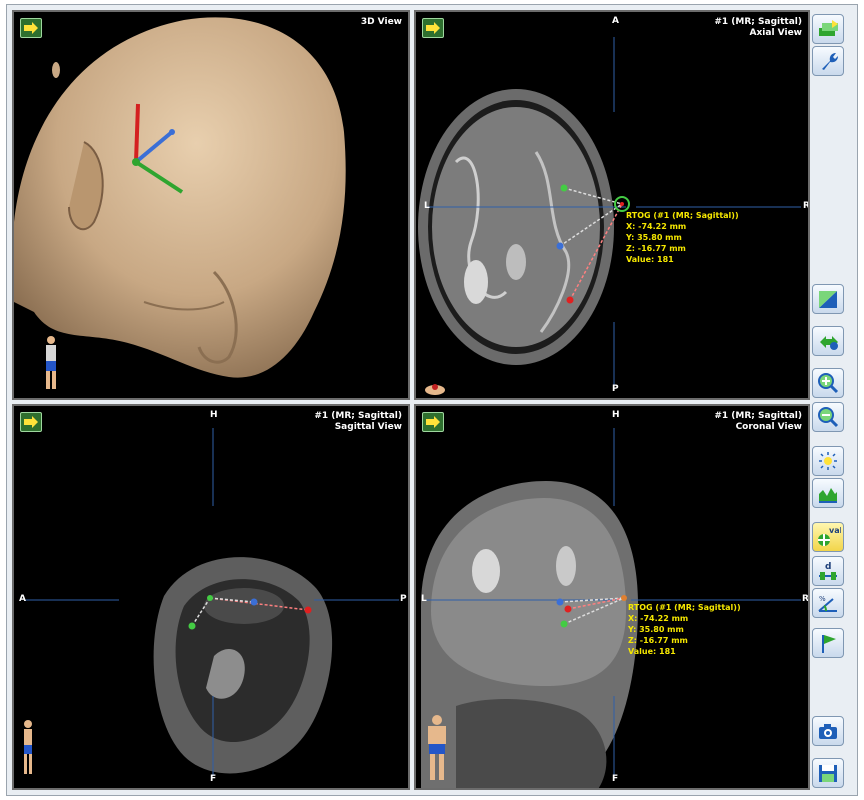 The width and height of the screenshot is (864, 800). What do you see at coordinates (615, 389) in the screenshot?
I see `dir-bottom: P` at bounding box center [615, 389].